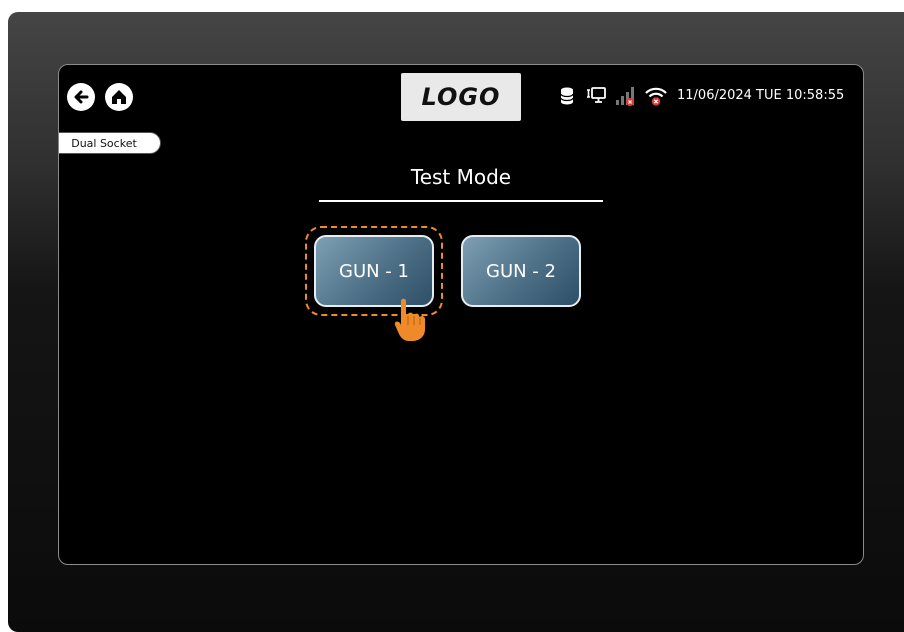 This screenshot has width=904, height=632. I want to click on home-button, so click(119, 97).